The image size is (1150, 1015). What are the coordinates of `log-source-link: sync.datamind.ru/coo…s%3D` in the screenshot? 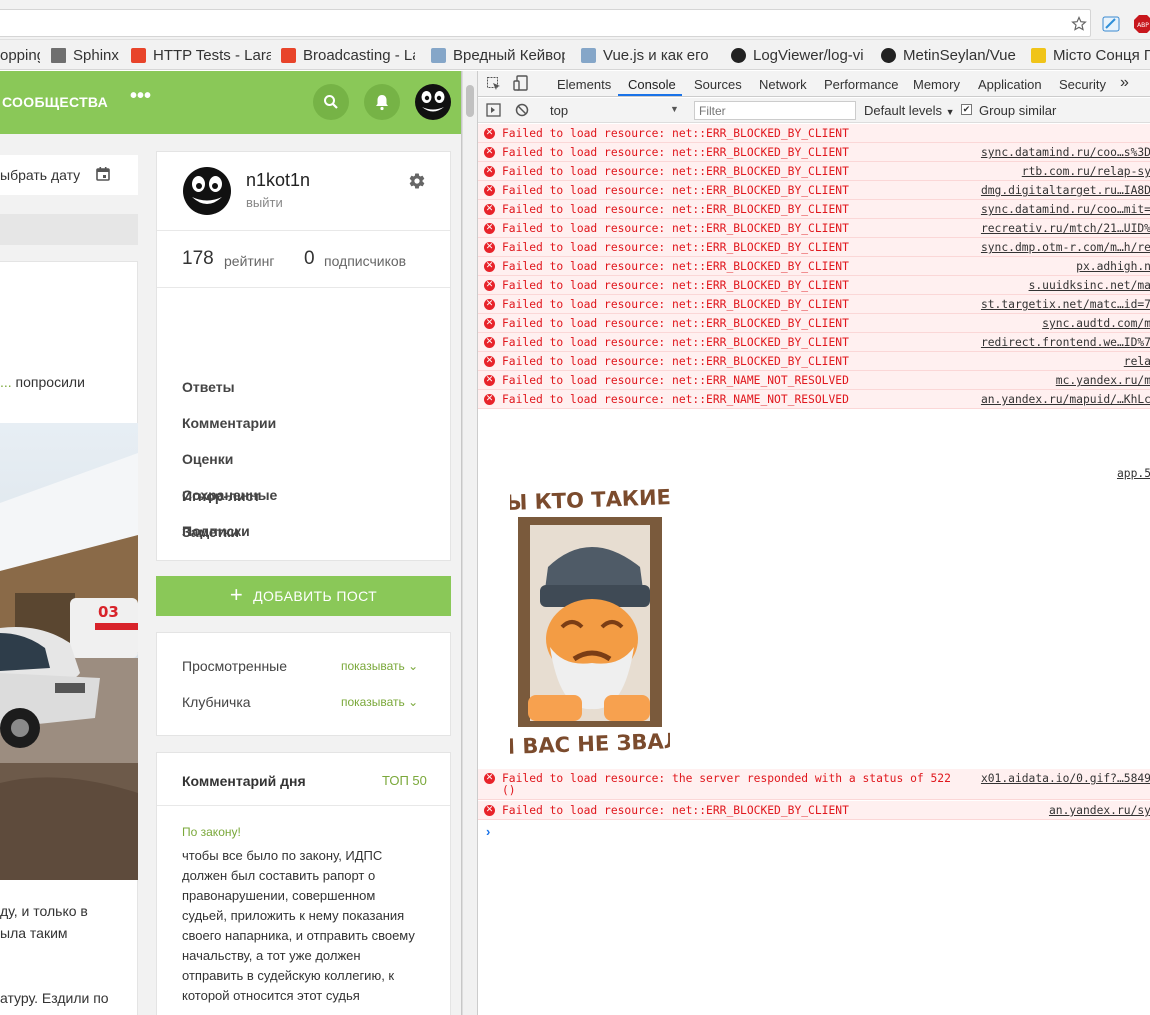 It's located at (1065, 152).